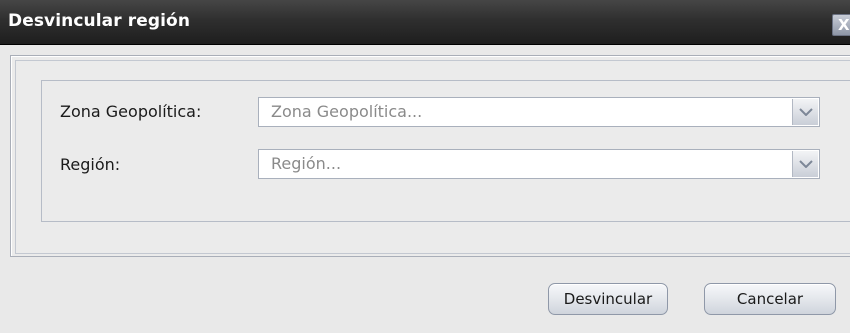 This screenshot has width=850, height=333. What do you see at coordinates (90, 164) in the screenshot?
I see `region-label: Región:` at bounding box center [90, 164].